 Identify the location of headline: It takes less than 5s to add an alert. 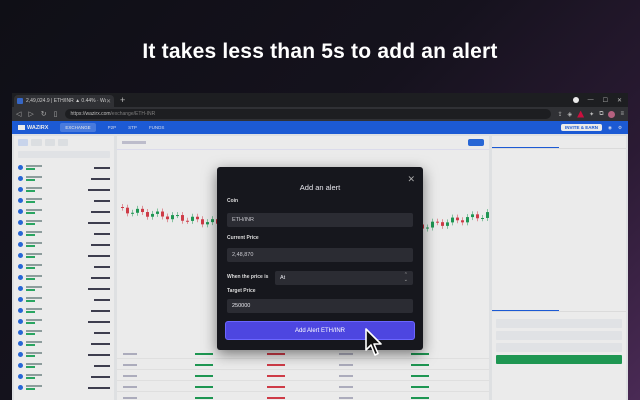
(320, 51).